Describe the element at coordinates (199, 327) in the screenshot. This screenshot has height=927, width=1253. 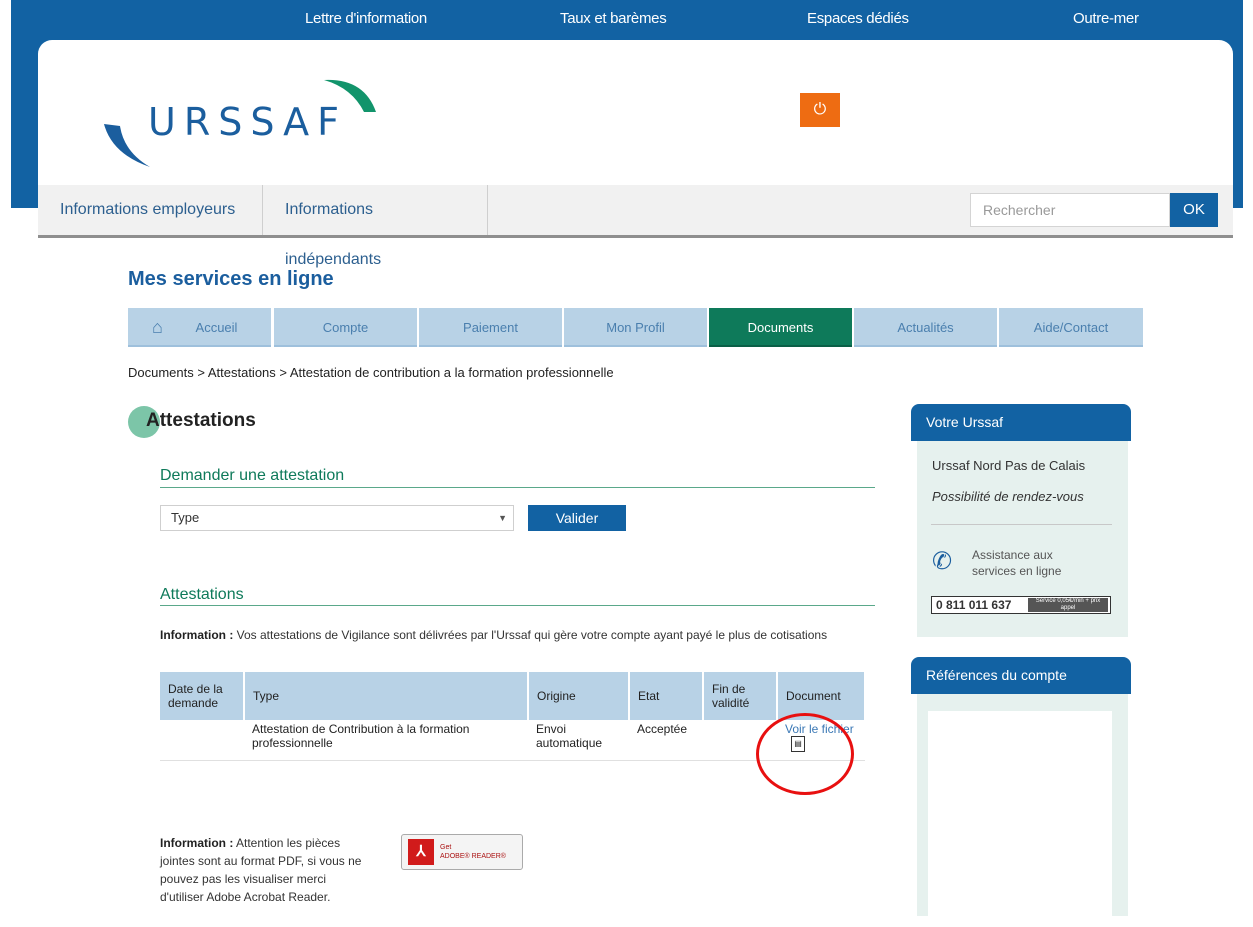
I see `menu-accueil: ⌂ Accueil` at that location.